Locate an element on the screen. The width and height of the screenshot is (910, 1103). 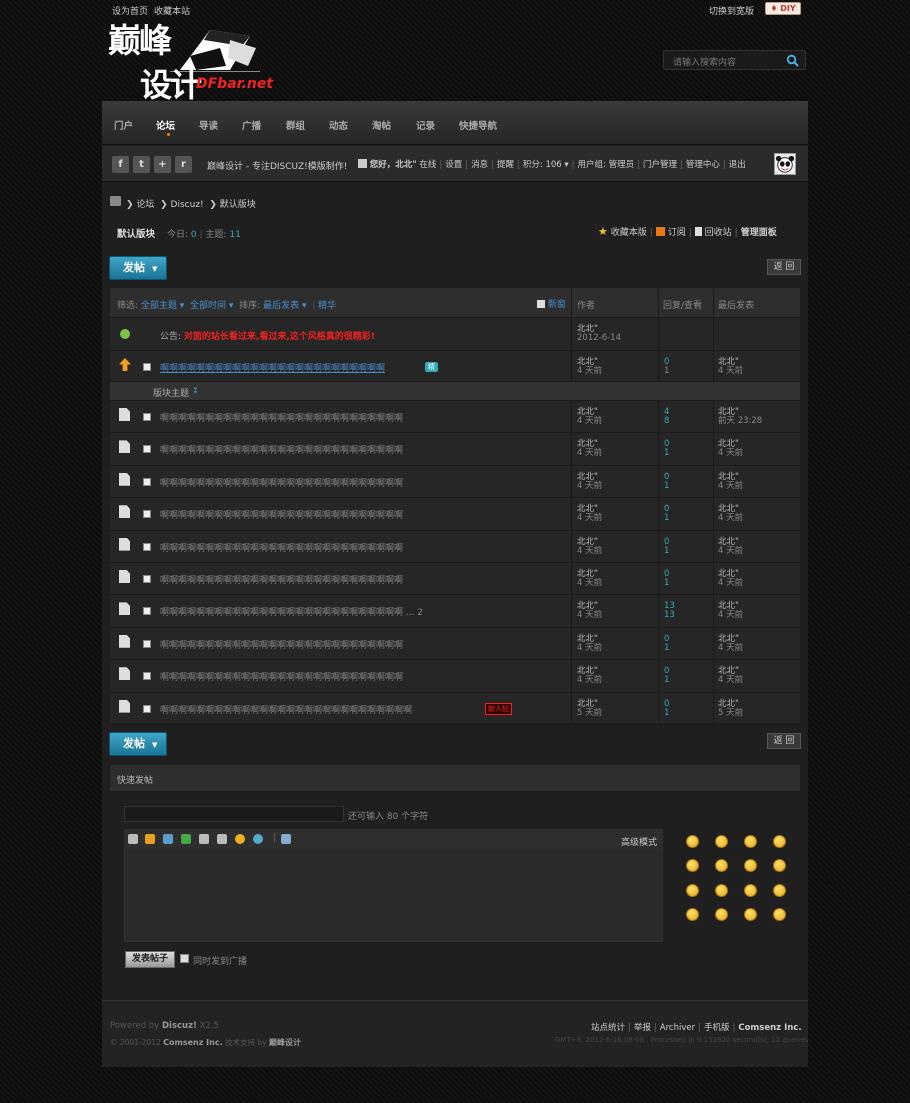
nav-forum: 论坛 is located at coordinates (165, 125).